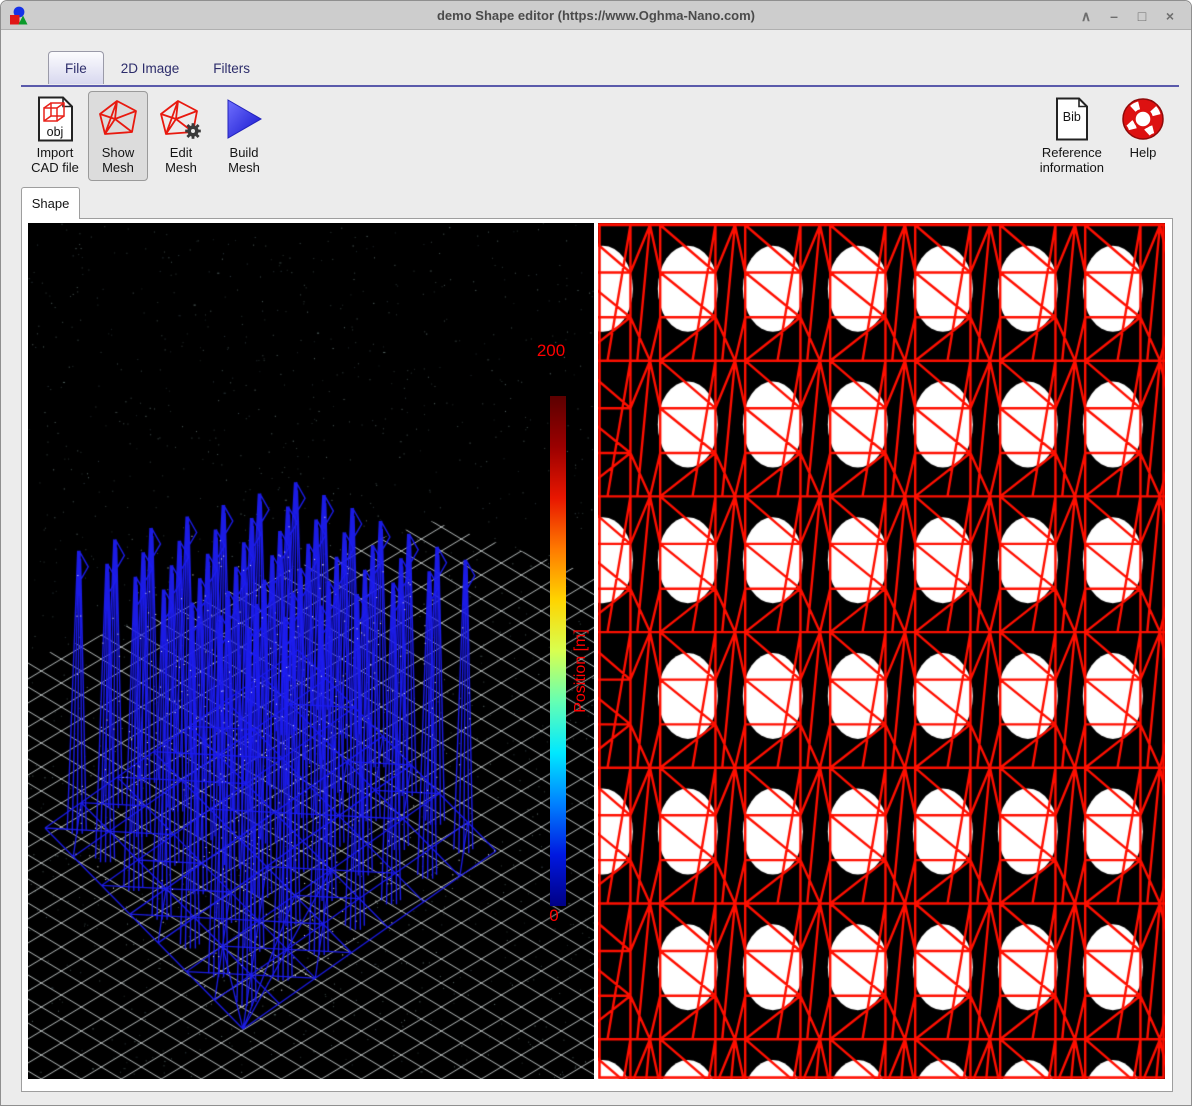 The image size is (1192, 1106). I want to click on tab-shape: Shape, so click(50, 203).